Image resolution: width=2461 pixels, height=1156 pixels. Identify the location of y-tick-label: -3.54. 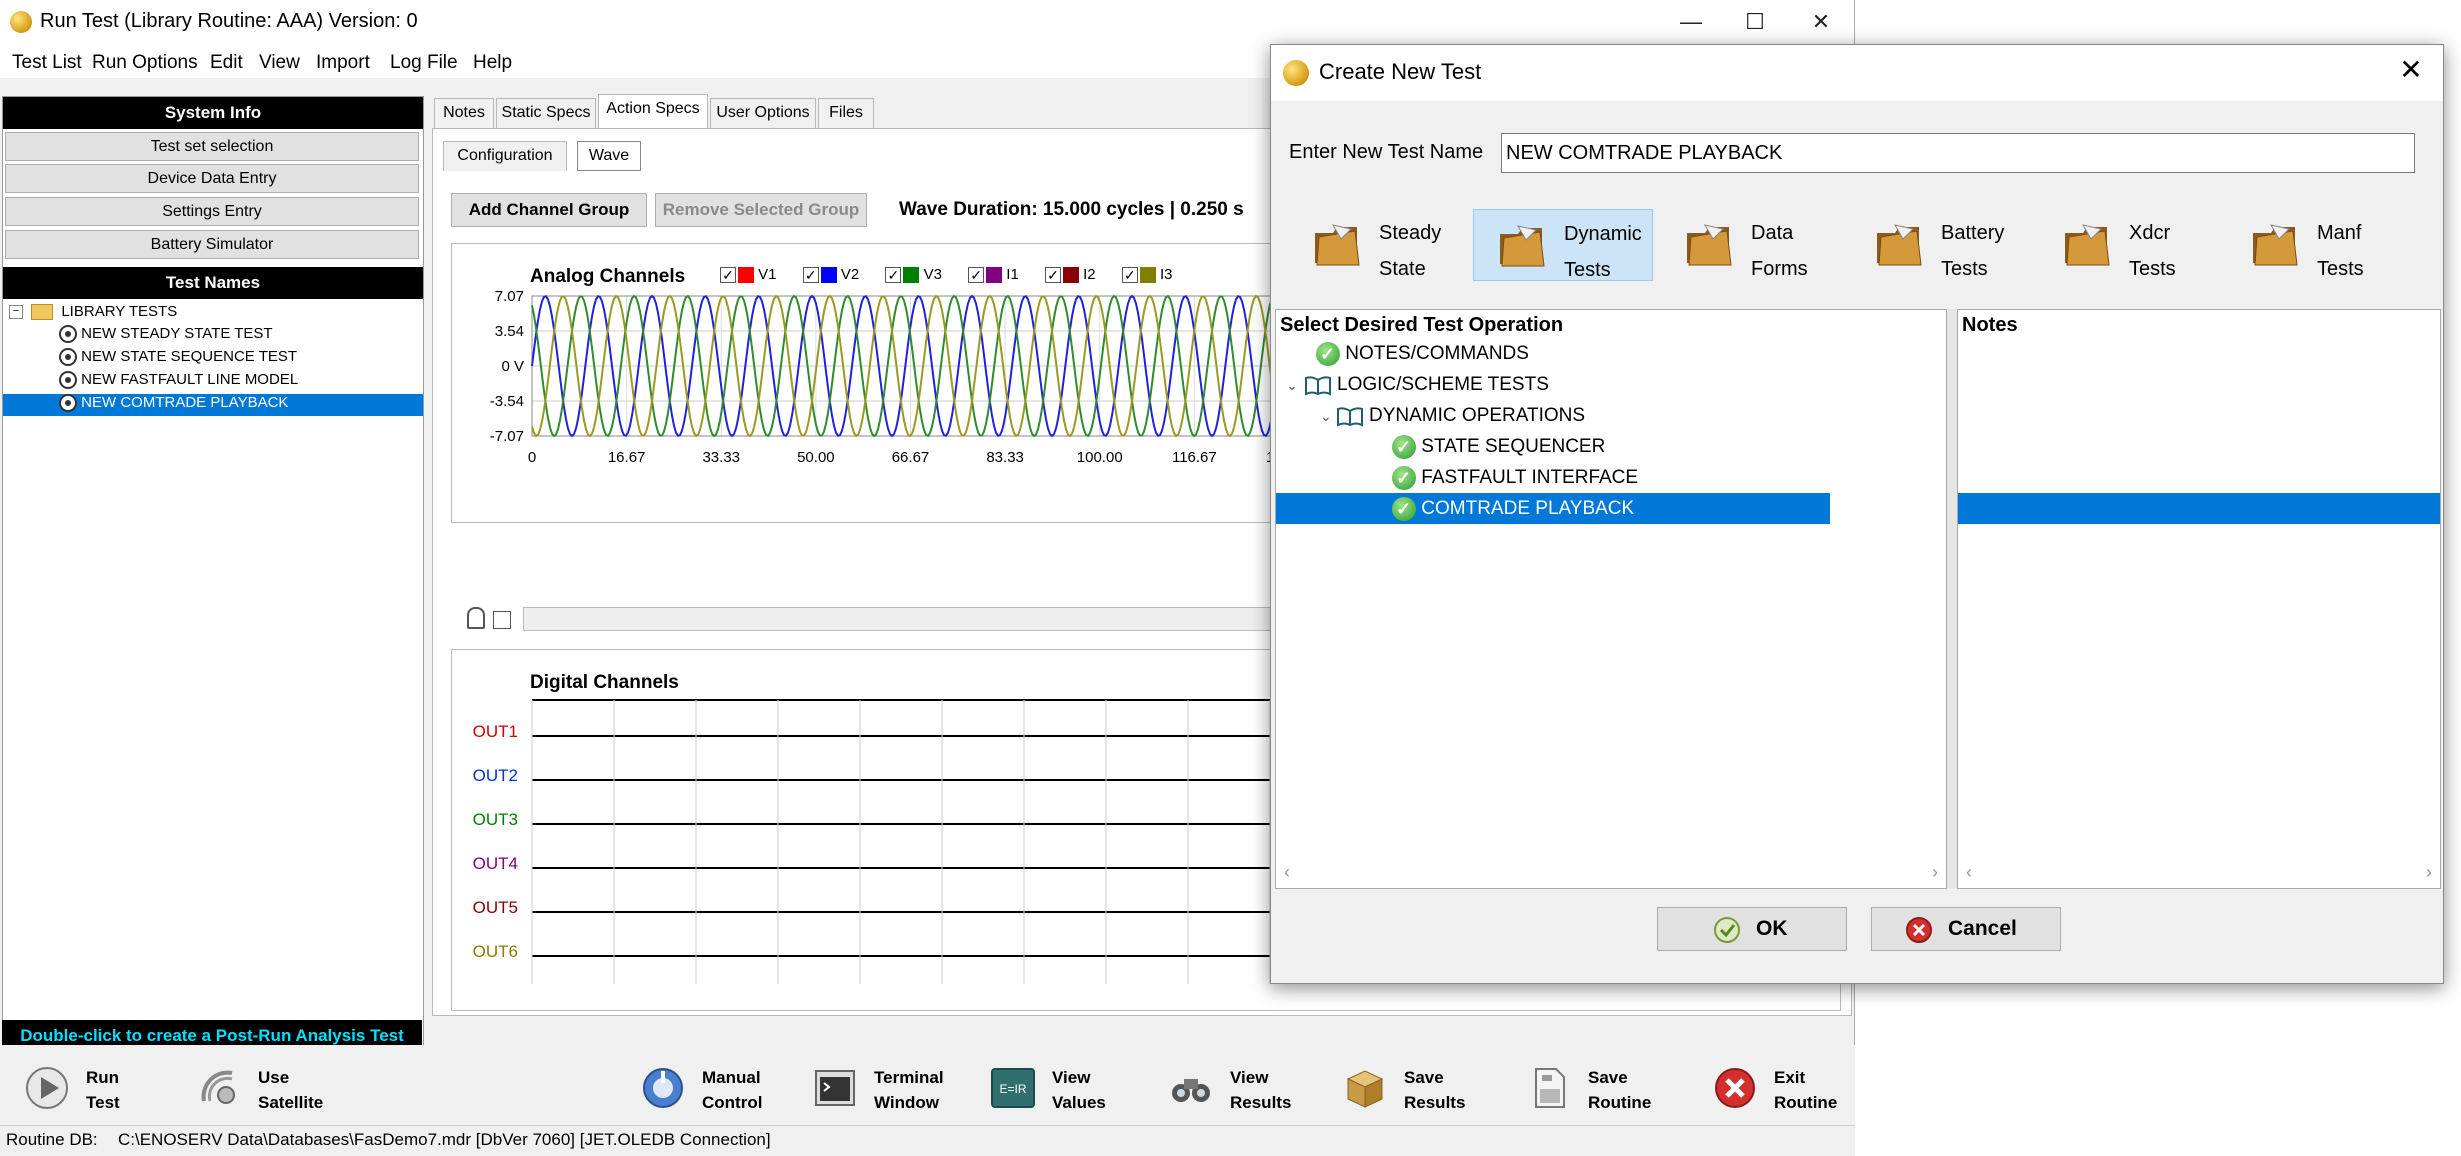
(507, 401).